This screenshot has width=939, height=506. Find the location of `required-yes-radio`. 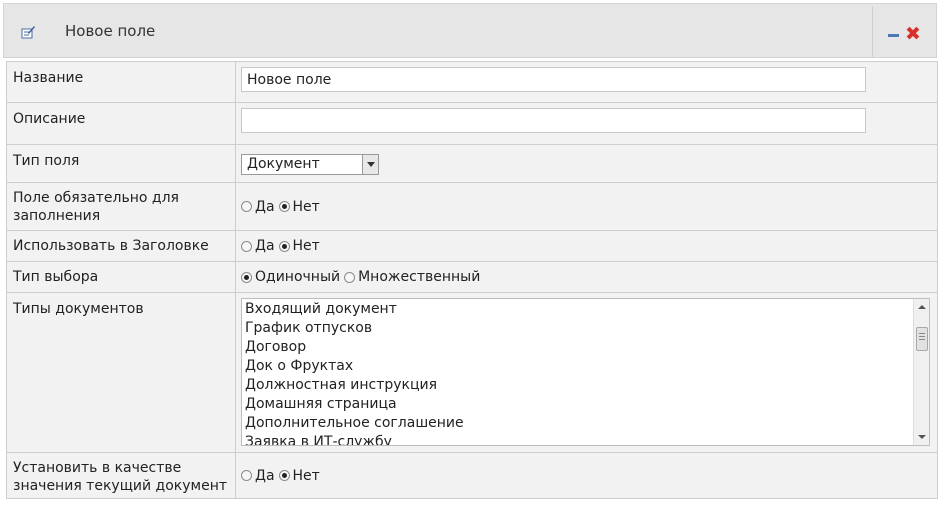

required-yes-radio is located at coordinates (246, 206).